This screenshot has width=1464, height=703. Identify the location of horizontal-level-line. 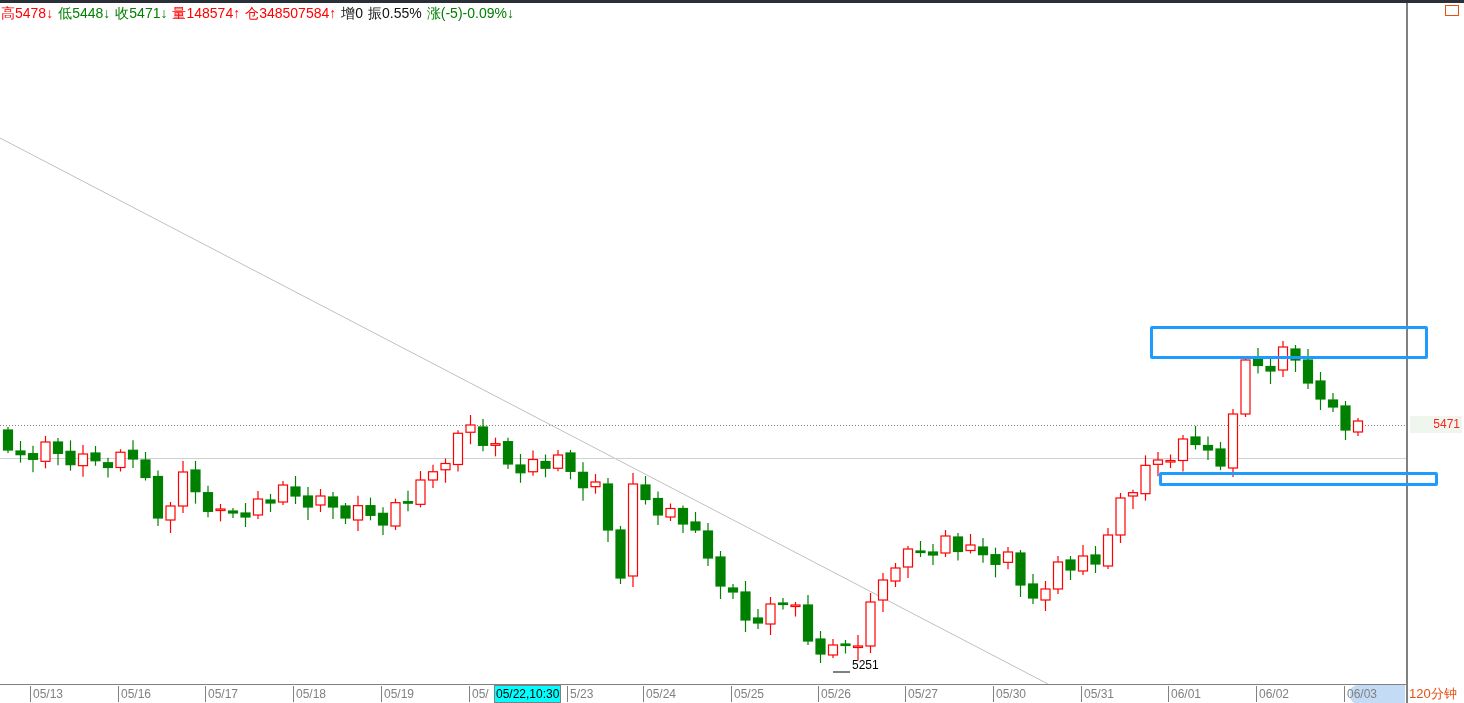
(703, 458).